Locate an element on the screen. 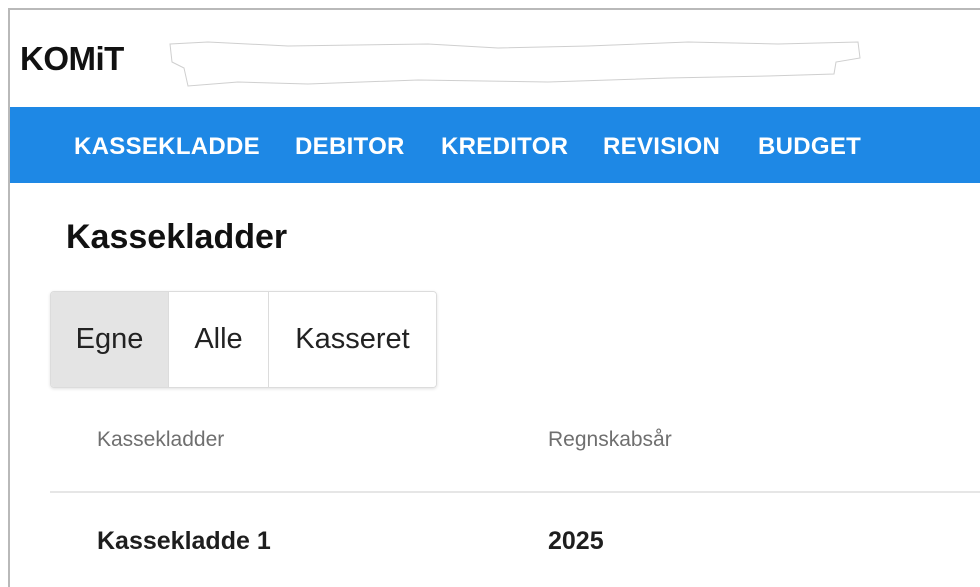  table-cell-regnskabsaar: 2025 is located at coordinates (576, 541).